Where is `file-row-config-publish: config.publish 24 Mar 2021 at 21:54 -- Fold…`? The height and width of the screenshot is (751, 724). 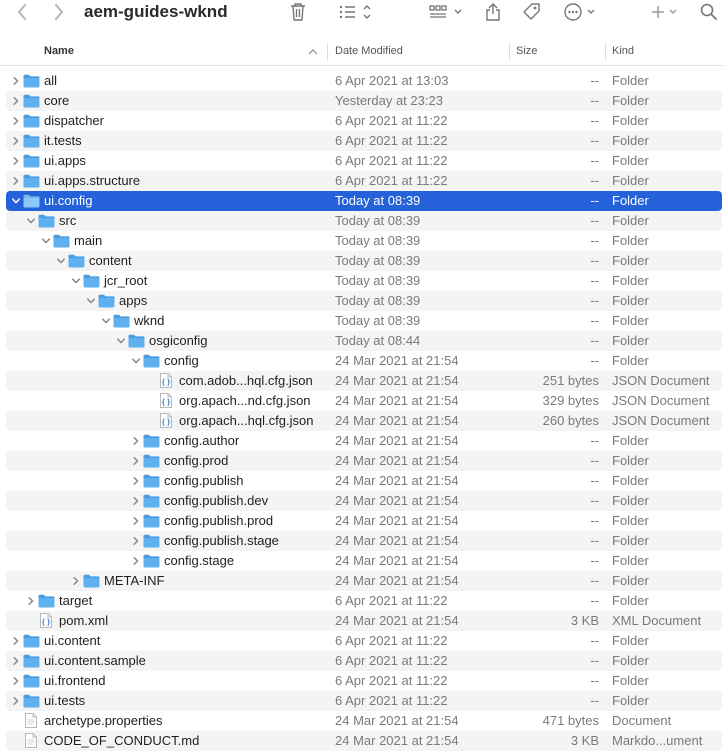 file-row-config-publish: config.publish 24 Mar 2021 at 21:54 -- Fold… is located at coordinates (364, 481).